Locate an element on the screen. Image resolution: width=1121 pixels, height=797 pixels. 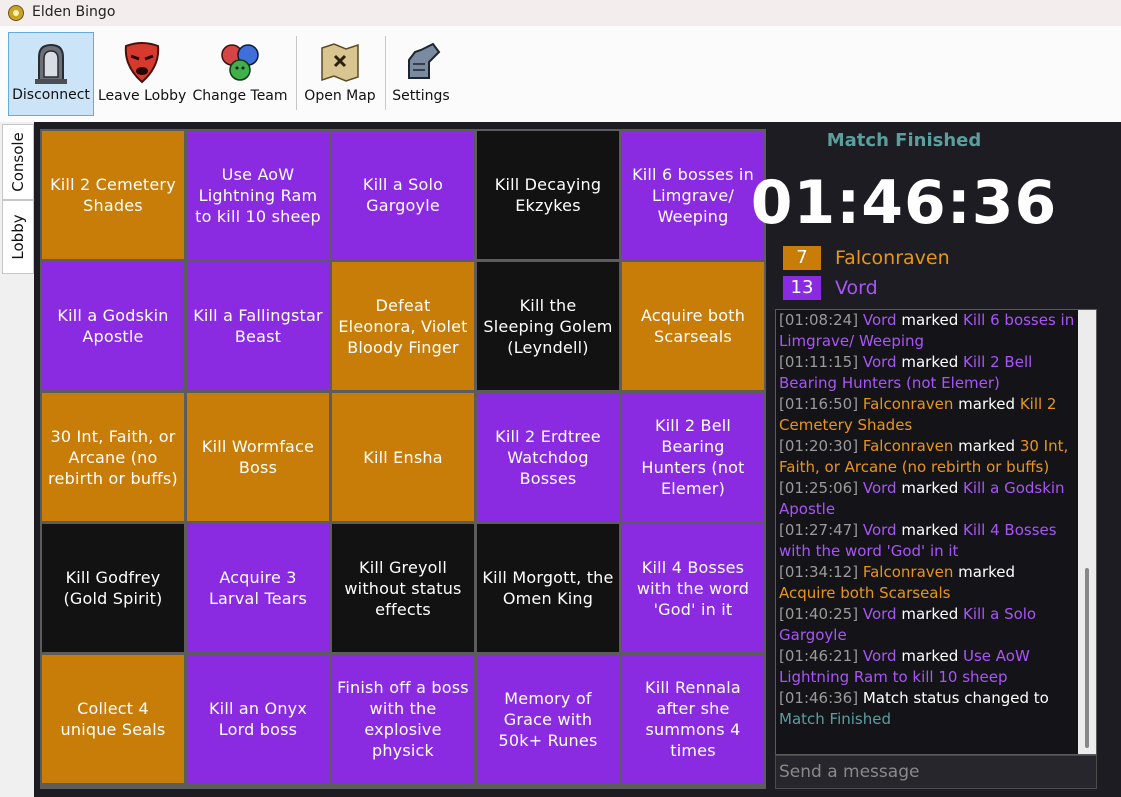
side-tabs: Console Lobby is located at coordinates (17, 459).